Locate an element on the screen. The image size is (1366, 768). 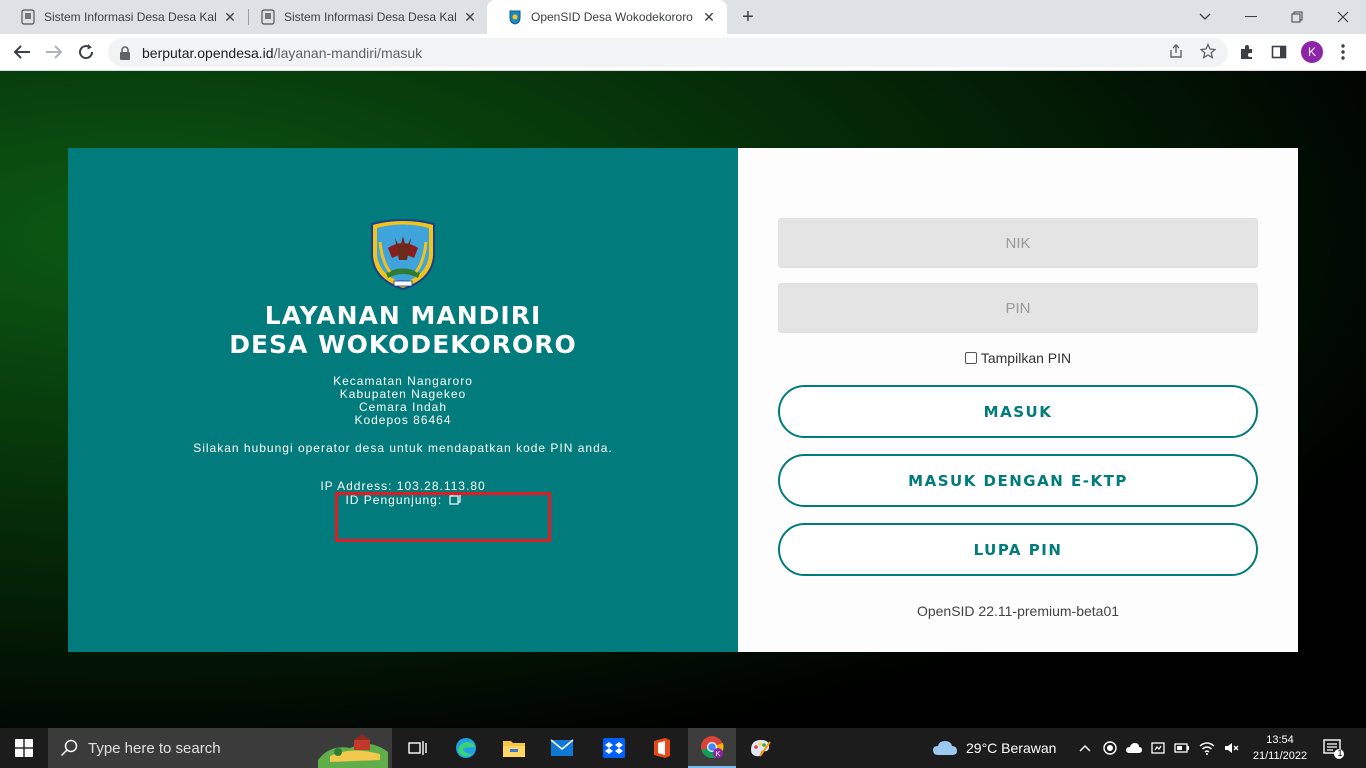
version-text: OpenSID 22.11-premium-beta01 is located at coordinates (1018, 611).